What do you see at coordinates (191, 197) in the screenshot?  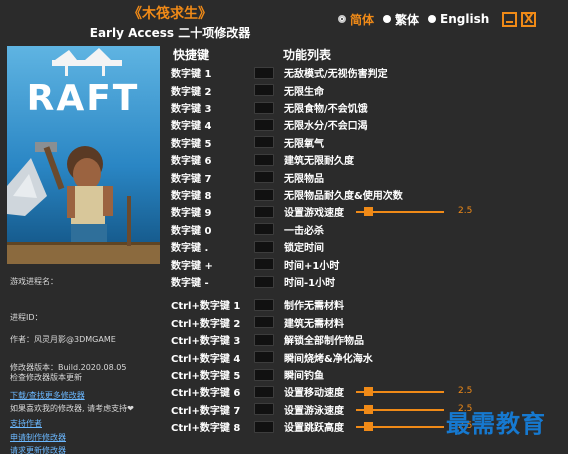 I see `hotkey-key-label: 数字键 8` at bounding box center [191, 197].